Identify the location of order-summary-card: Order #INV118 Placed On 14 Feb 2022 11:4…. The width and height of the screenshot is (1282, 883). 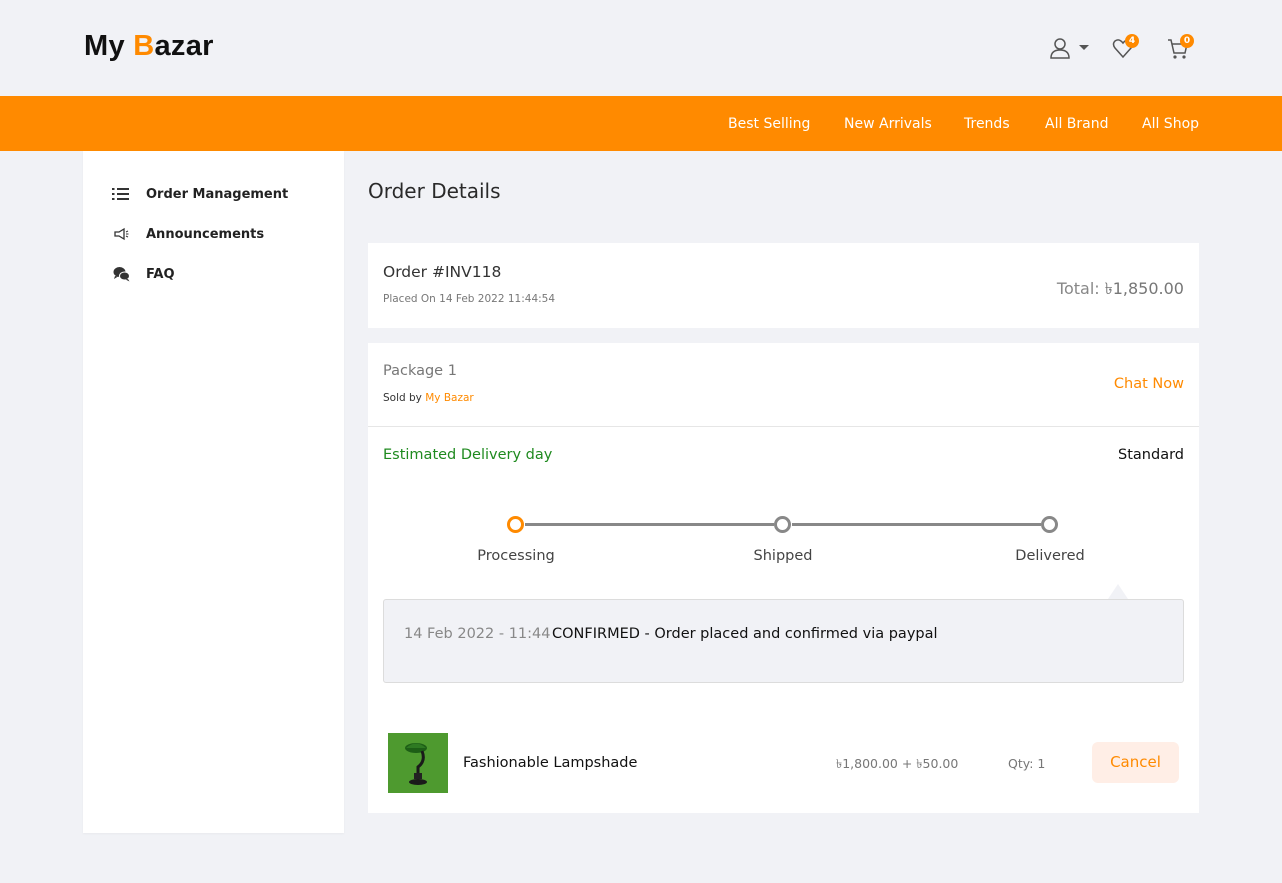
(783, 285).